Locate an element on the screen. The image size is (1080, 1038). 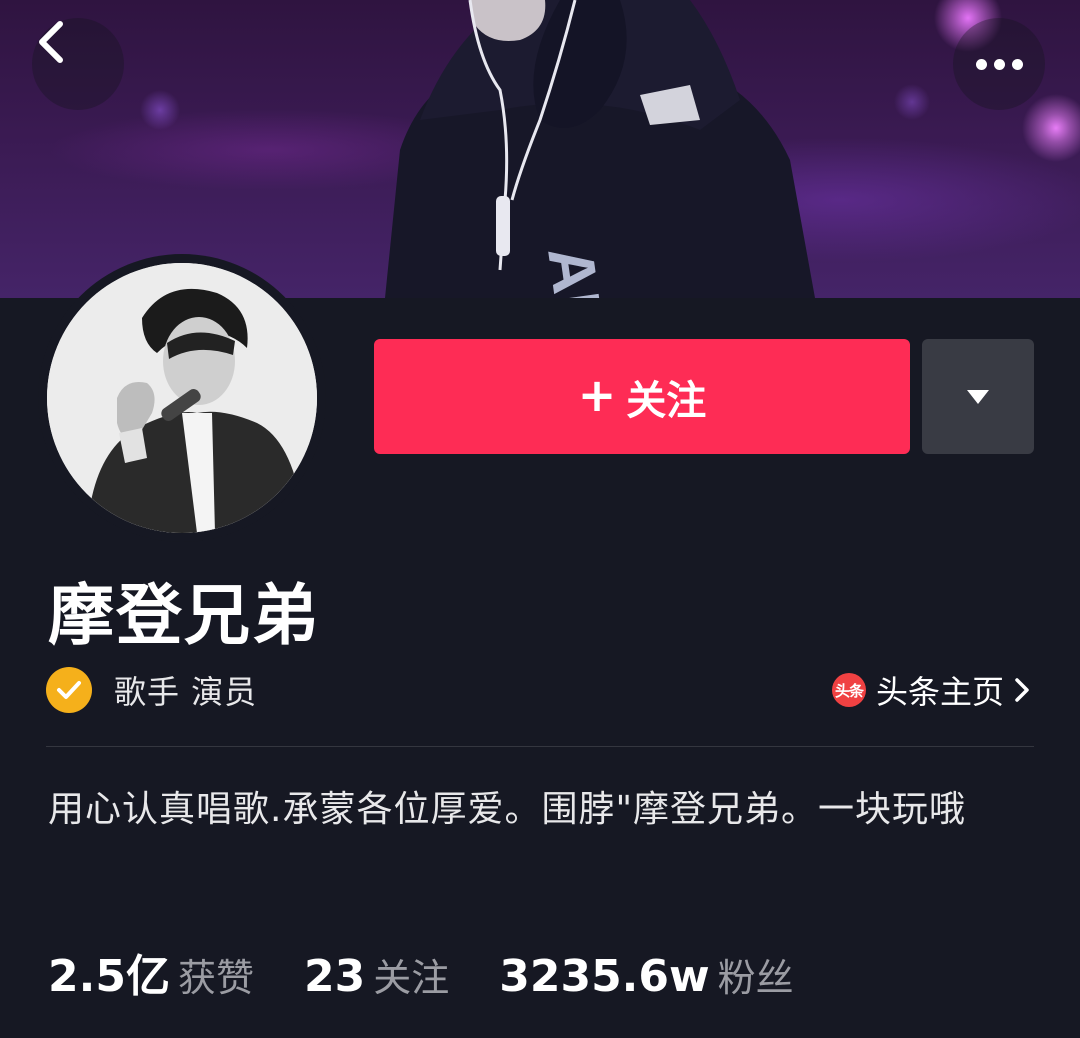
follow-button: + 关注 is located at coordinates (642, 396).